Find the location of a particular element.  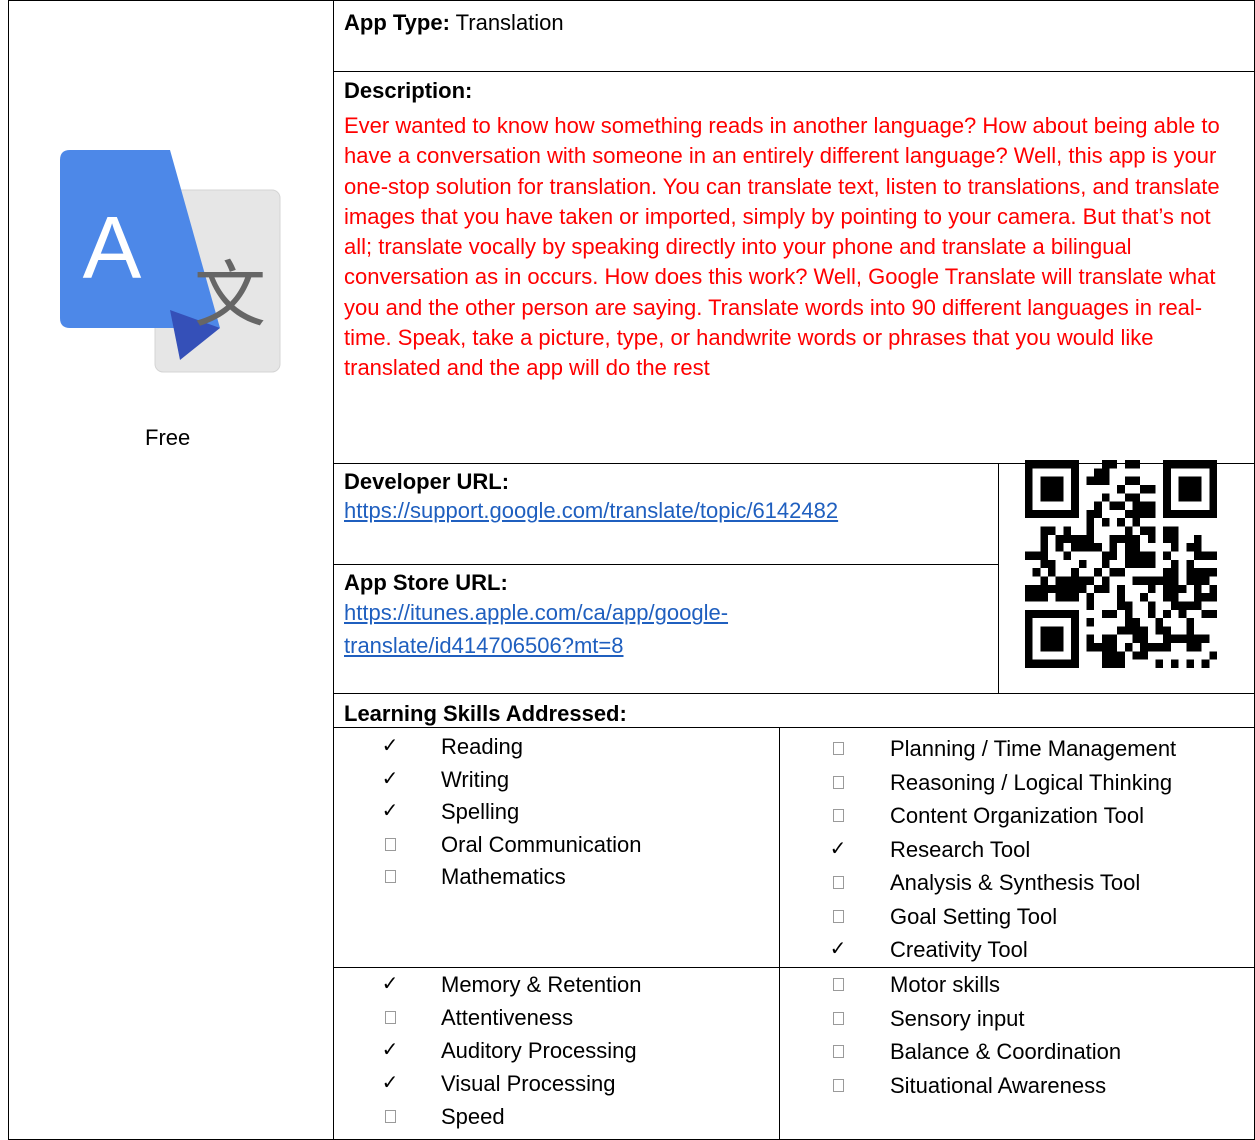

skill-label: Content Organization Tool is located at coordinates (1017, 815).